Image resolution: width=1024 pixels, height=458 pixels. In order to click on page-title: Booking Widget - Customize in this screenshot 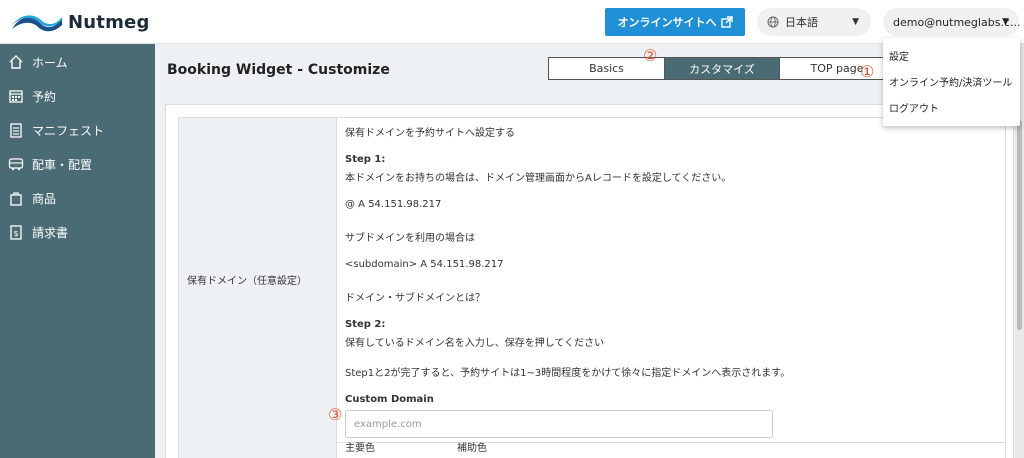, I will do `click(278, 70)`.